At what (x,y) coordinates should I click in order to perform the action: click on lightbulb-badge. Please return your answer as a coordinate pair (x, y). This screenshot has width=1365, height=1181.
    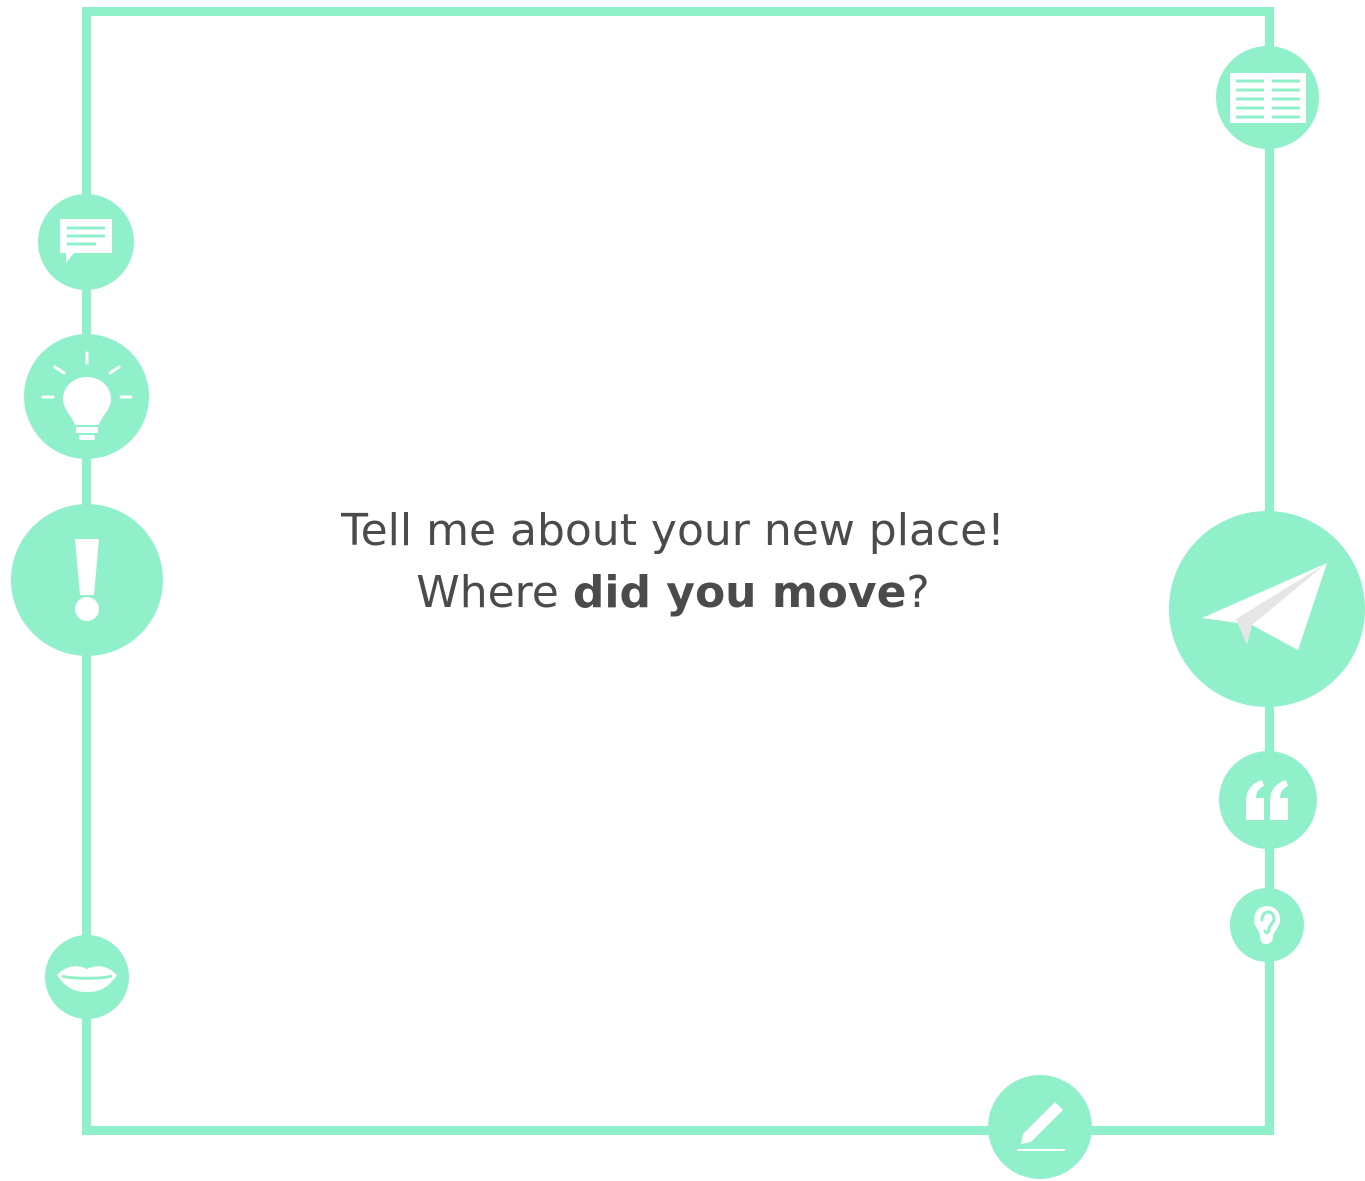
    Looking at the image, I should click on (86, 396).